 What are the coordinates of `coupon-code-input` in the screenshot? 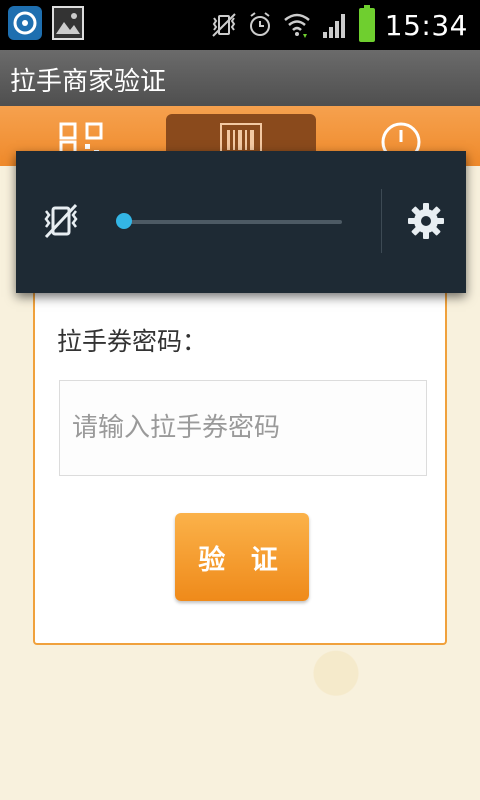 It's located at (243, 428).